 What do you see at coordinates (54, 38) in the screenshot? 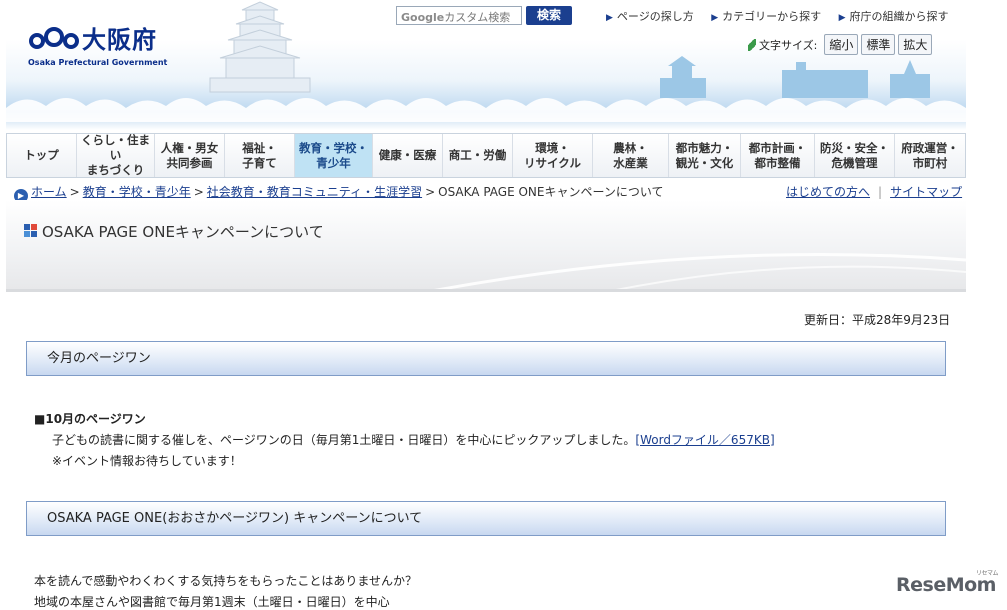
I see `osaka-logo-icon` at bounding box center [54, 38].